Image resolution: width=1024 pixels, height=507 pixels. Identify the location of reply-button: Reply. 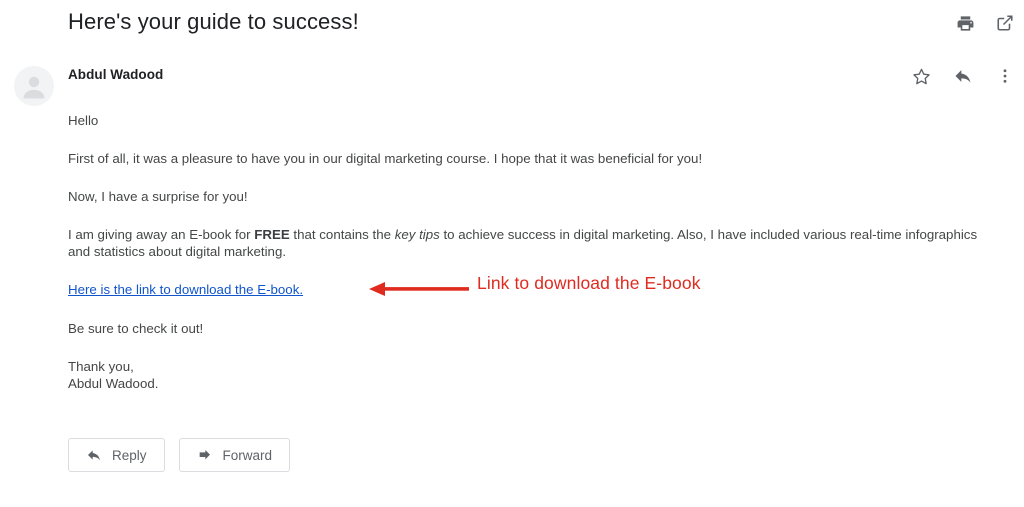
(116, 455).